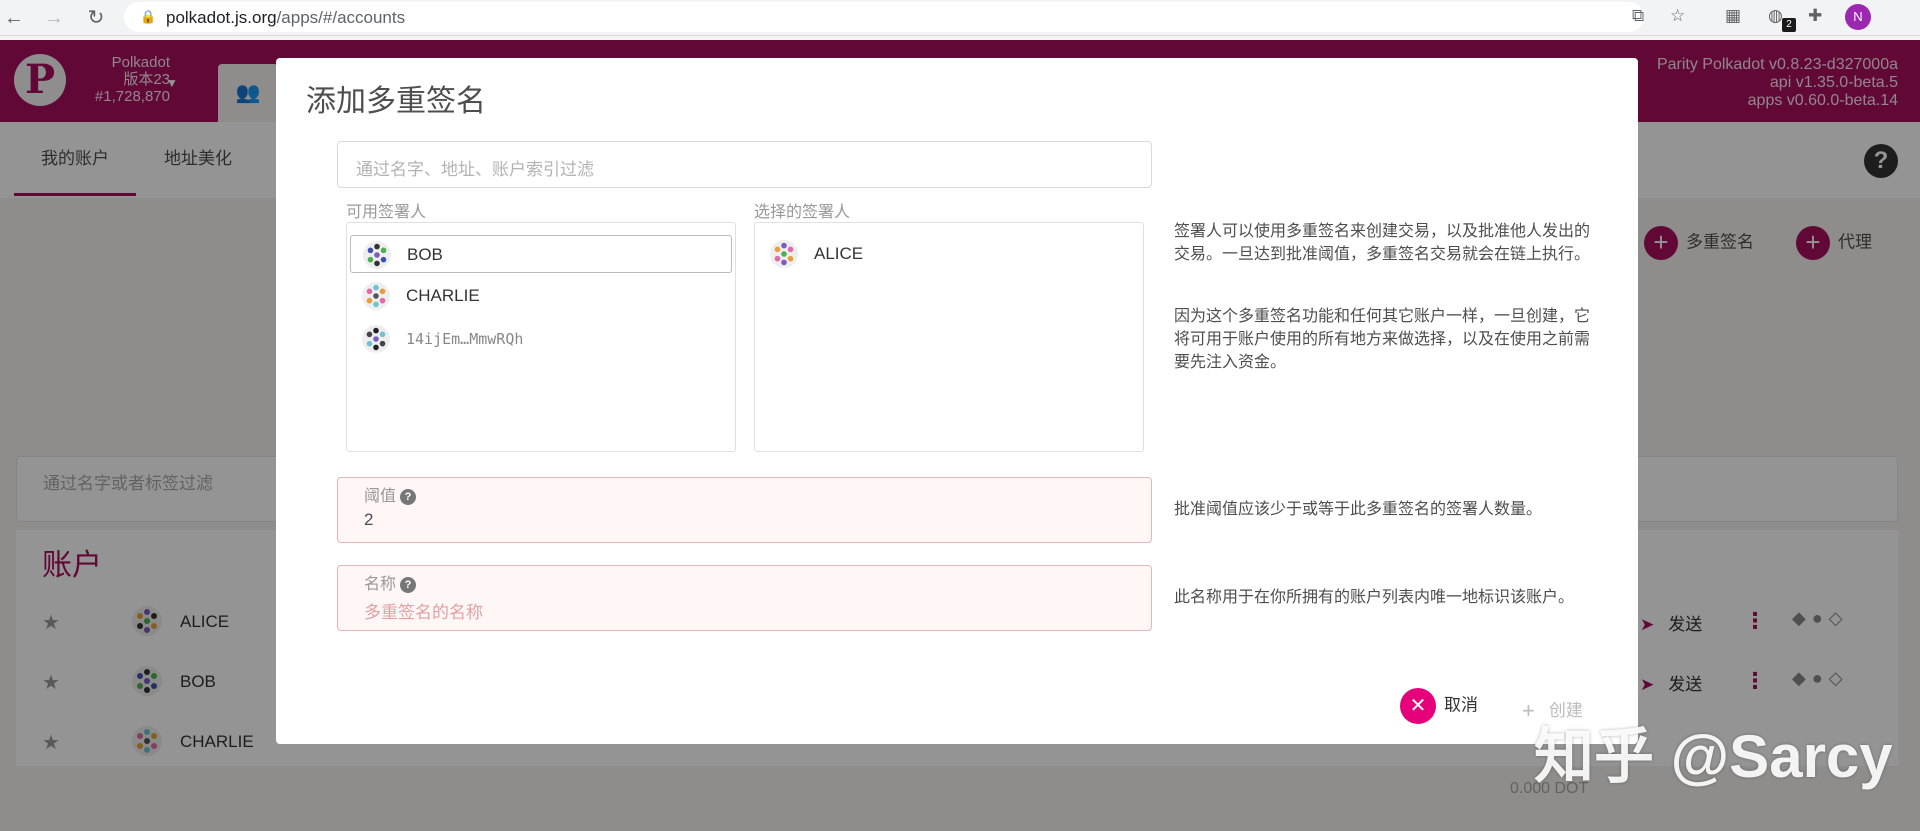 Image resolution: width=1920 pixels, height=831 pixels. I want to click on available-signer-item: BOB, so click(541, 254).